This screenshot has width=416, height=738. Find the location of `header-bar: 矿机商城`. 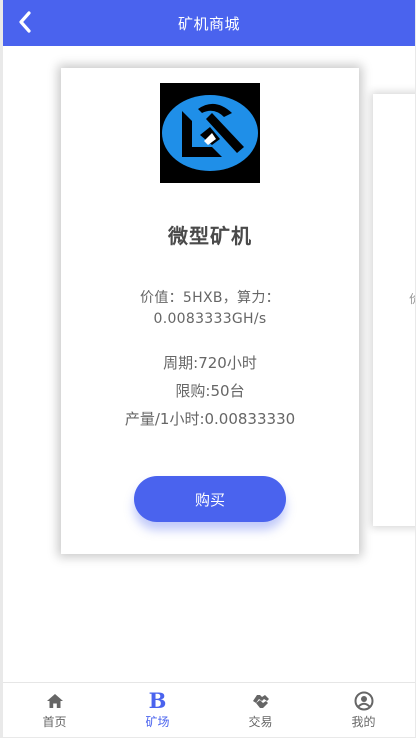

header-bar: 矿机商城 is located at coordinates (209, 23).